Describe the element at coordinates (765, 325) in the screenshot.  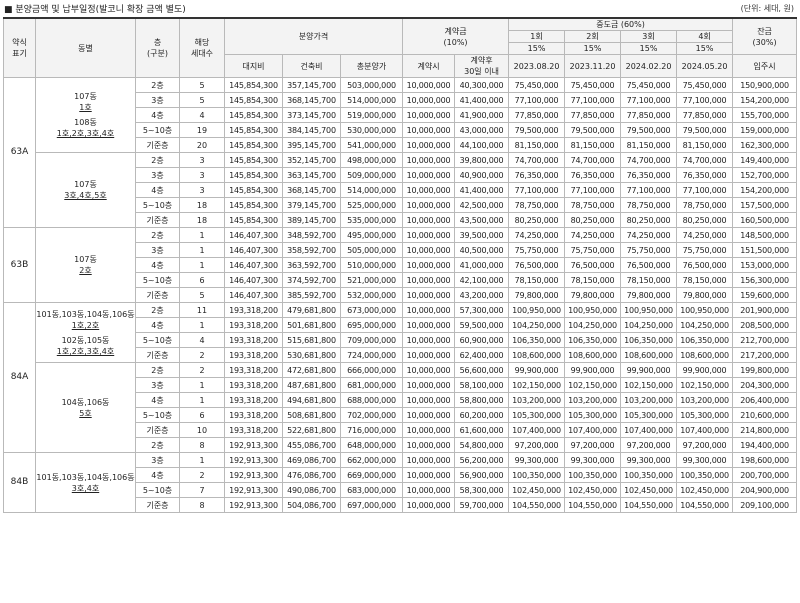
I see `balance-cell: 208,500,000` at that location.